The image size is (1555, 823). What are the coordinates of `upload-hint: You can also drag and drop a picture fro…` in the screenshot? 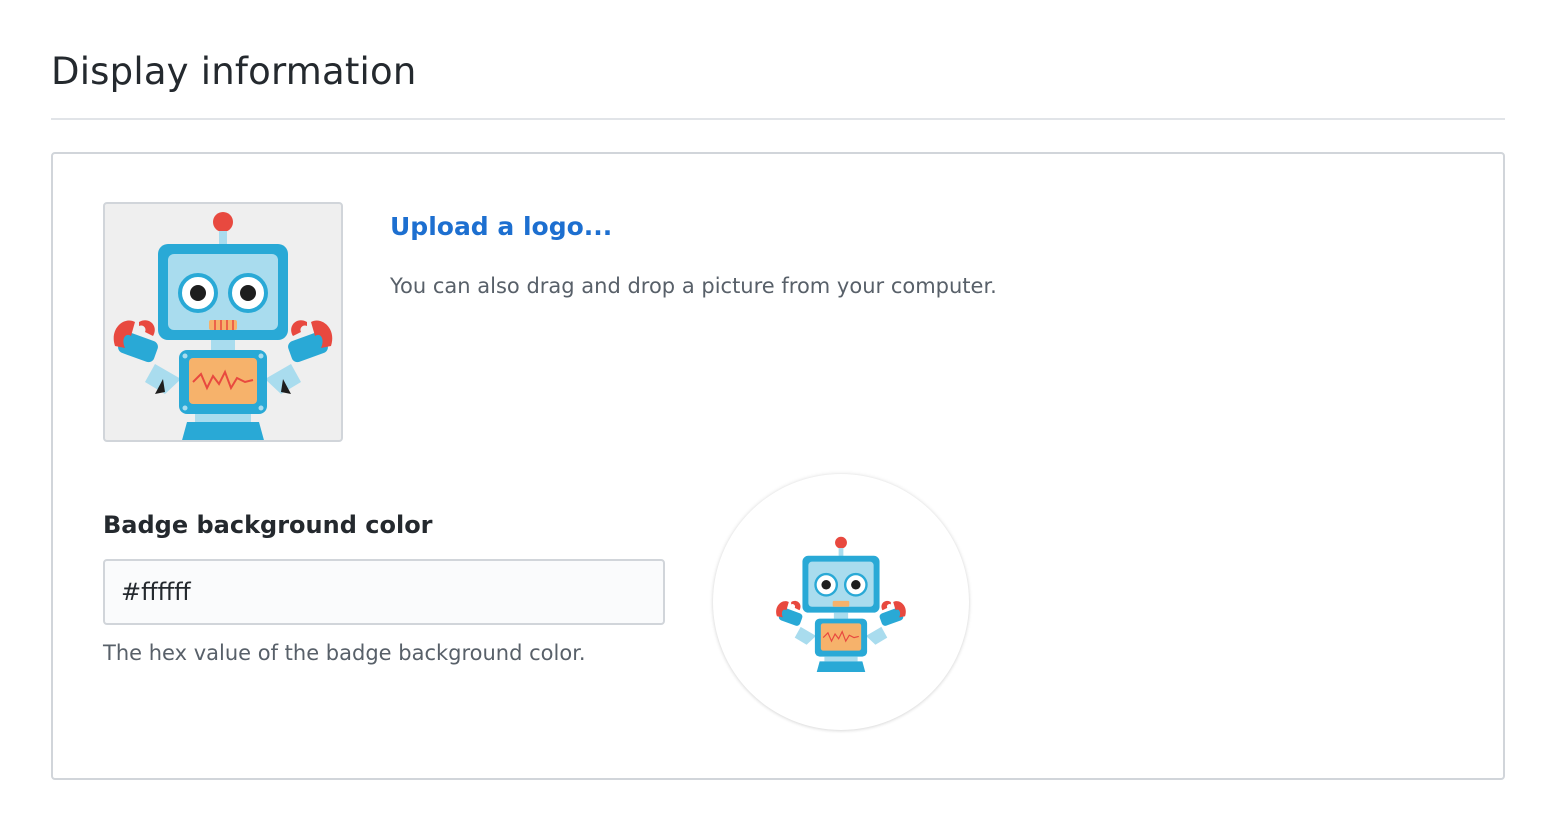 It's located at (693, 286).